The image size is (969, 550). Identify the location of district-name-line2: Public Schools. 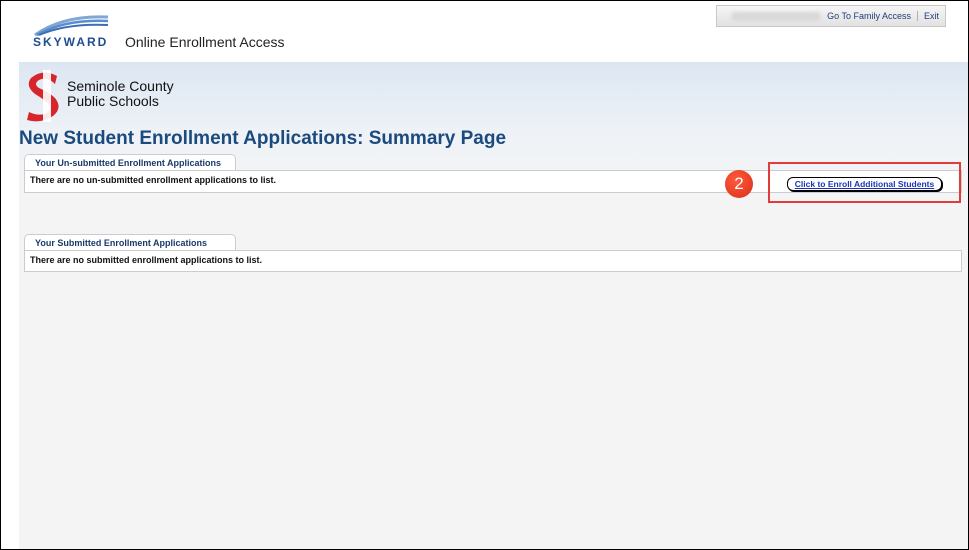
(113, 101).